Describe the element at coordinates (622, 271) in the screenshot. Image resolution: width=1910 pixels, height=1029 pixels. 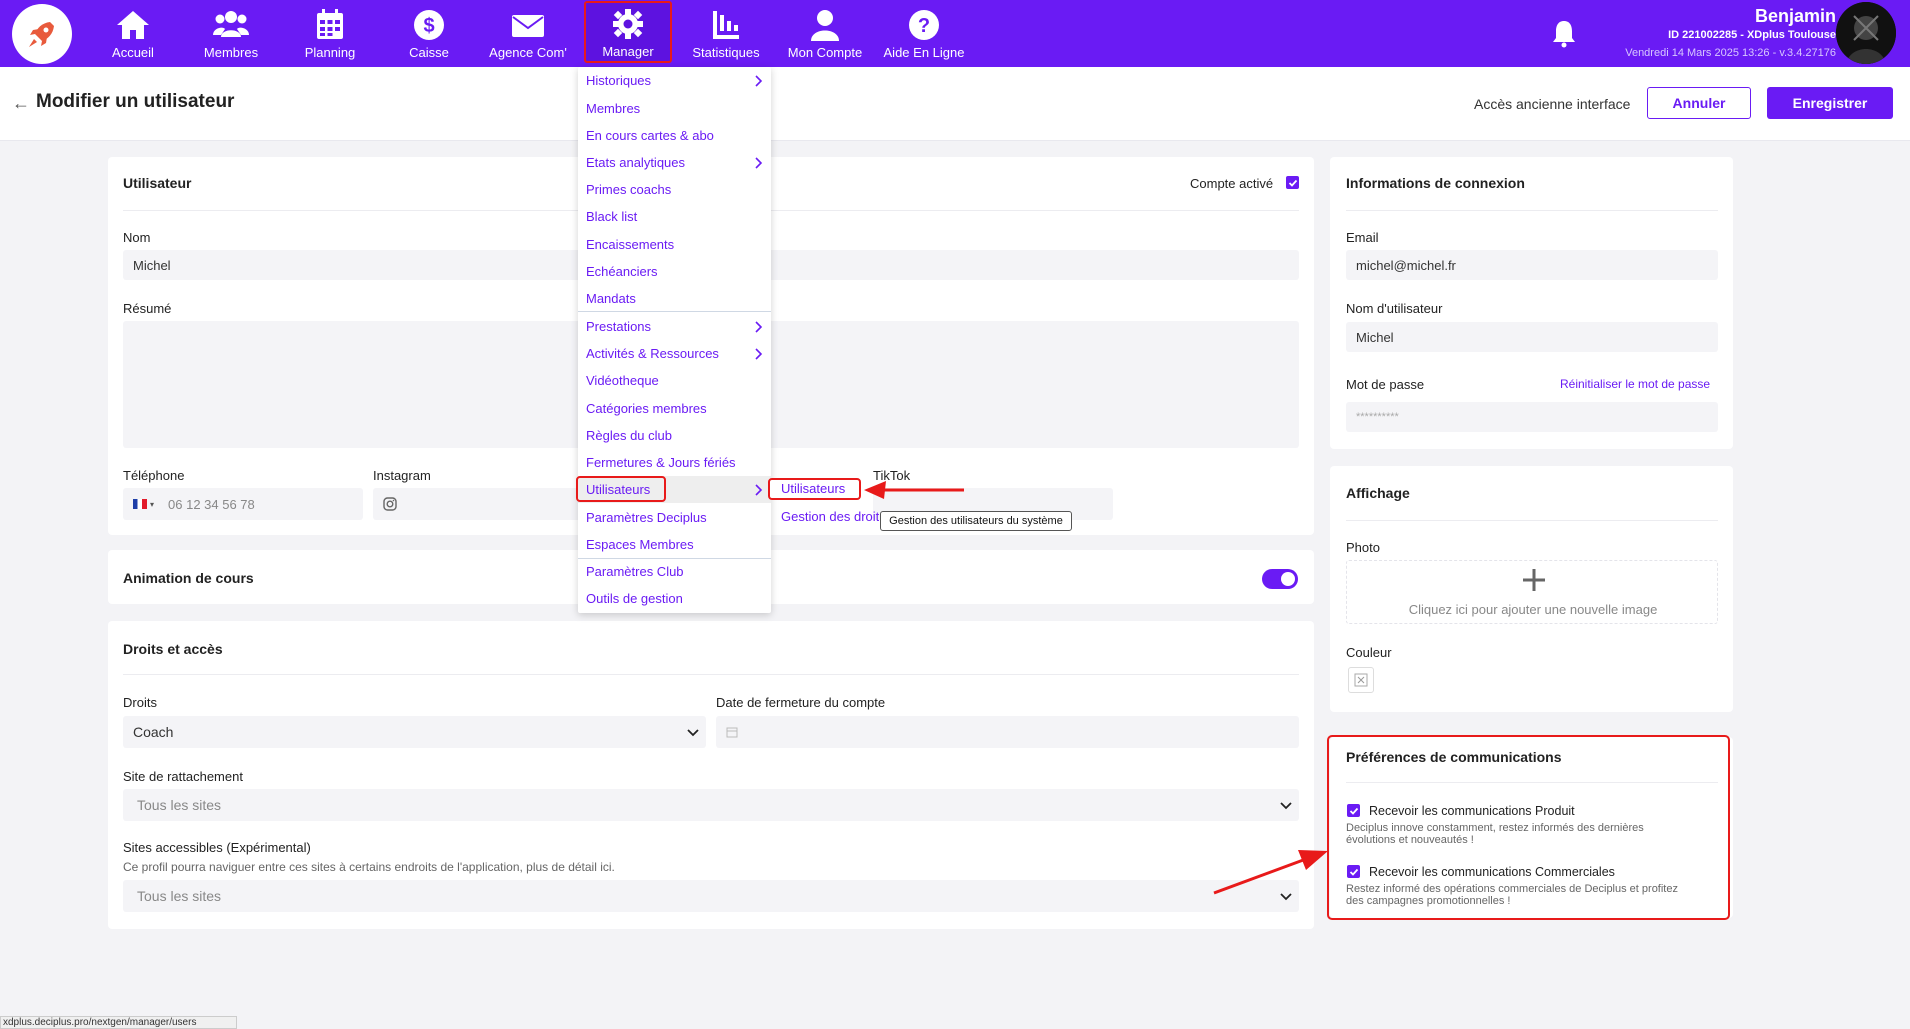
I see `menu-item-echéanciers: Echéanciers` at that location.